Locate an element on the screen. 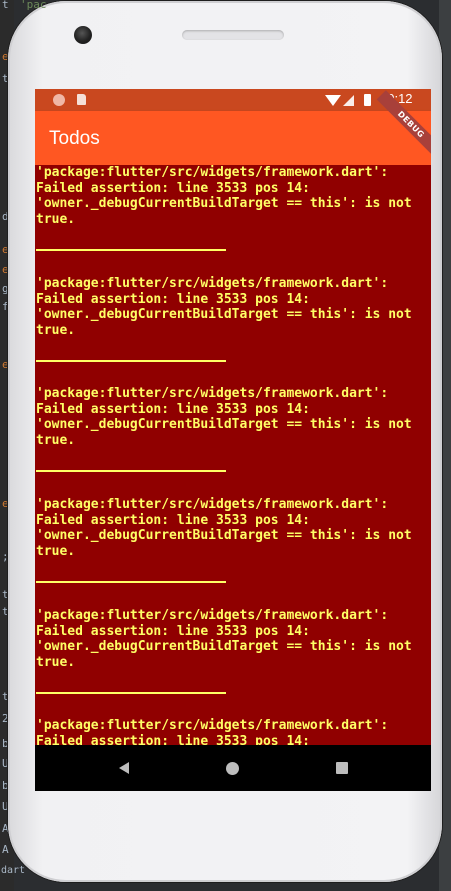  ide-code-fragment: A is located at coordinates (5, 849).